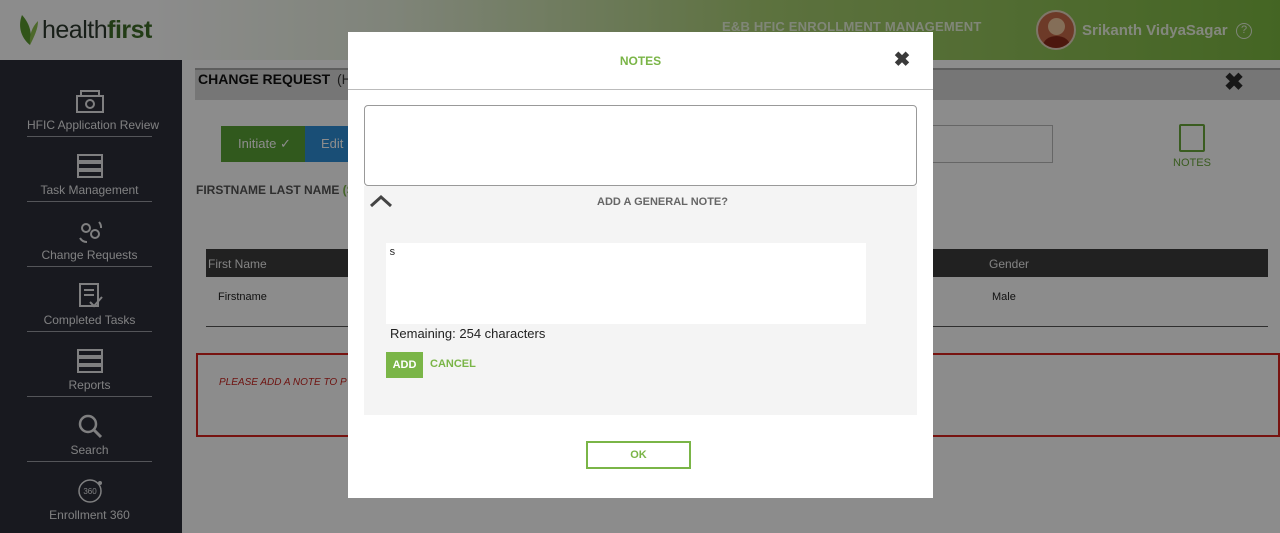 This screenshot has width=1280, height=533. Describe the element at coordinates (640, 89) in the screenshot. I see `divider` at that location.